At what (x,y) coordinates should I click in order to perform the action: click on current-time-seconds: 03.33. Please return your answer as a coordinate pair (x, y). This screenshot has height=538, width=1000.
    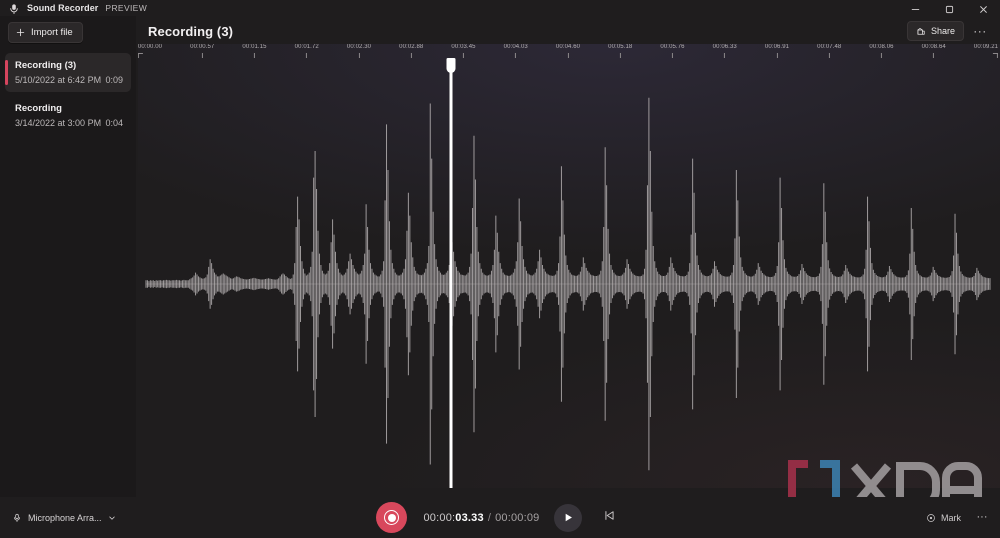
    Looking at the image, I should click on (469, 517).